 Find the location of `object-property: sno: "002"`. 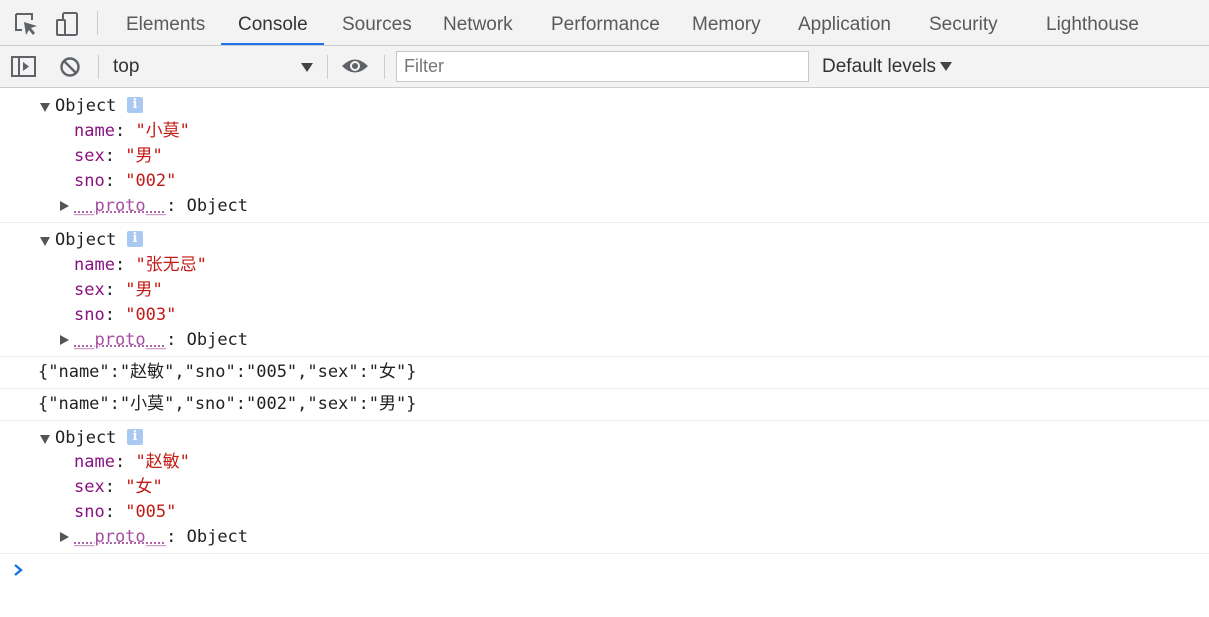

object-property: sno: "002" is located at coordinates (125, 181).